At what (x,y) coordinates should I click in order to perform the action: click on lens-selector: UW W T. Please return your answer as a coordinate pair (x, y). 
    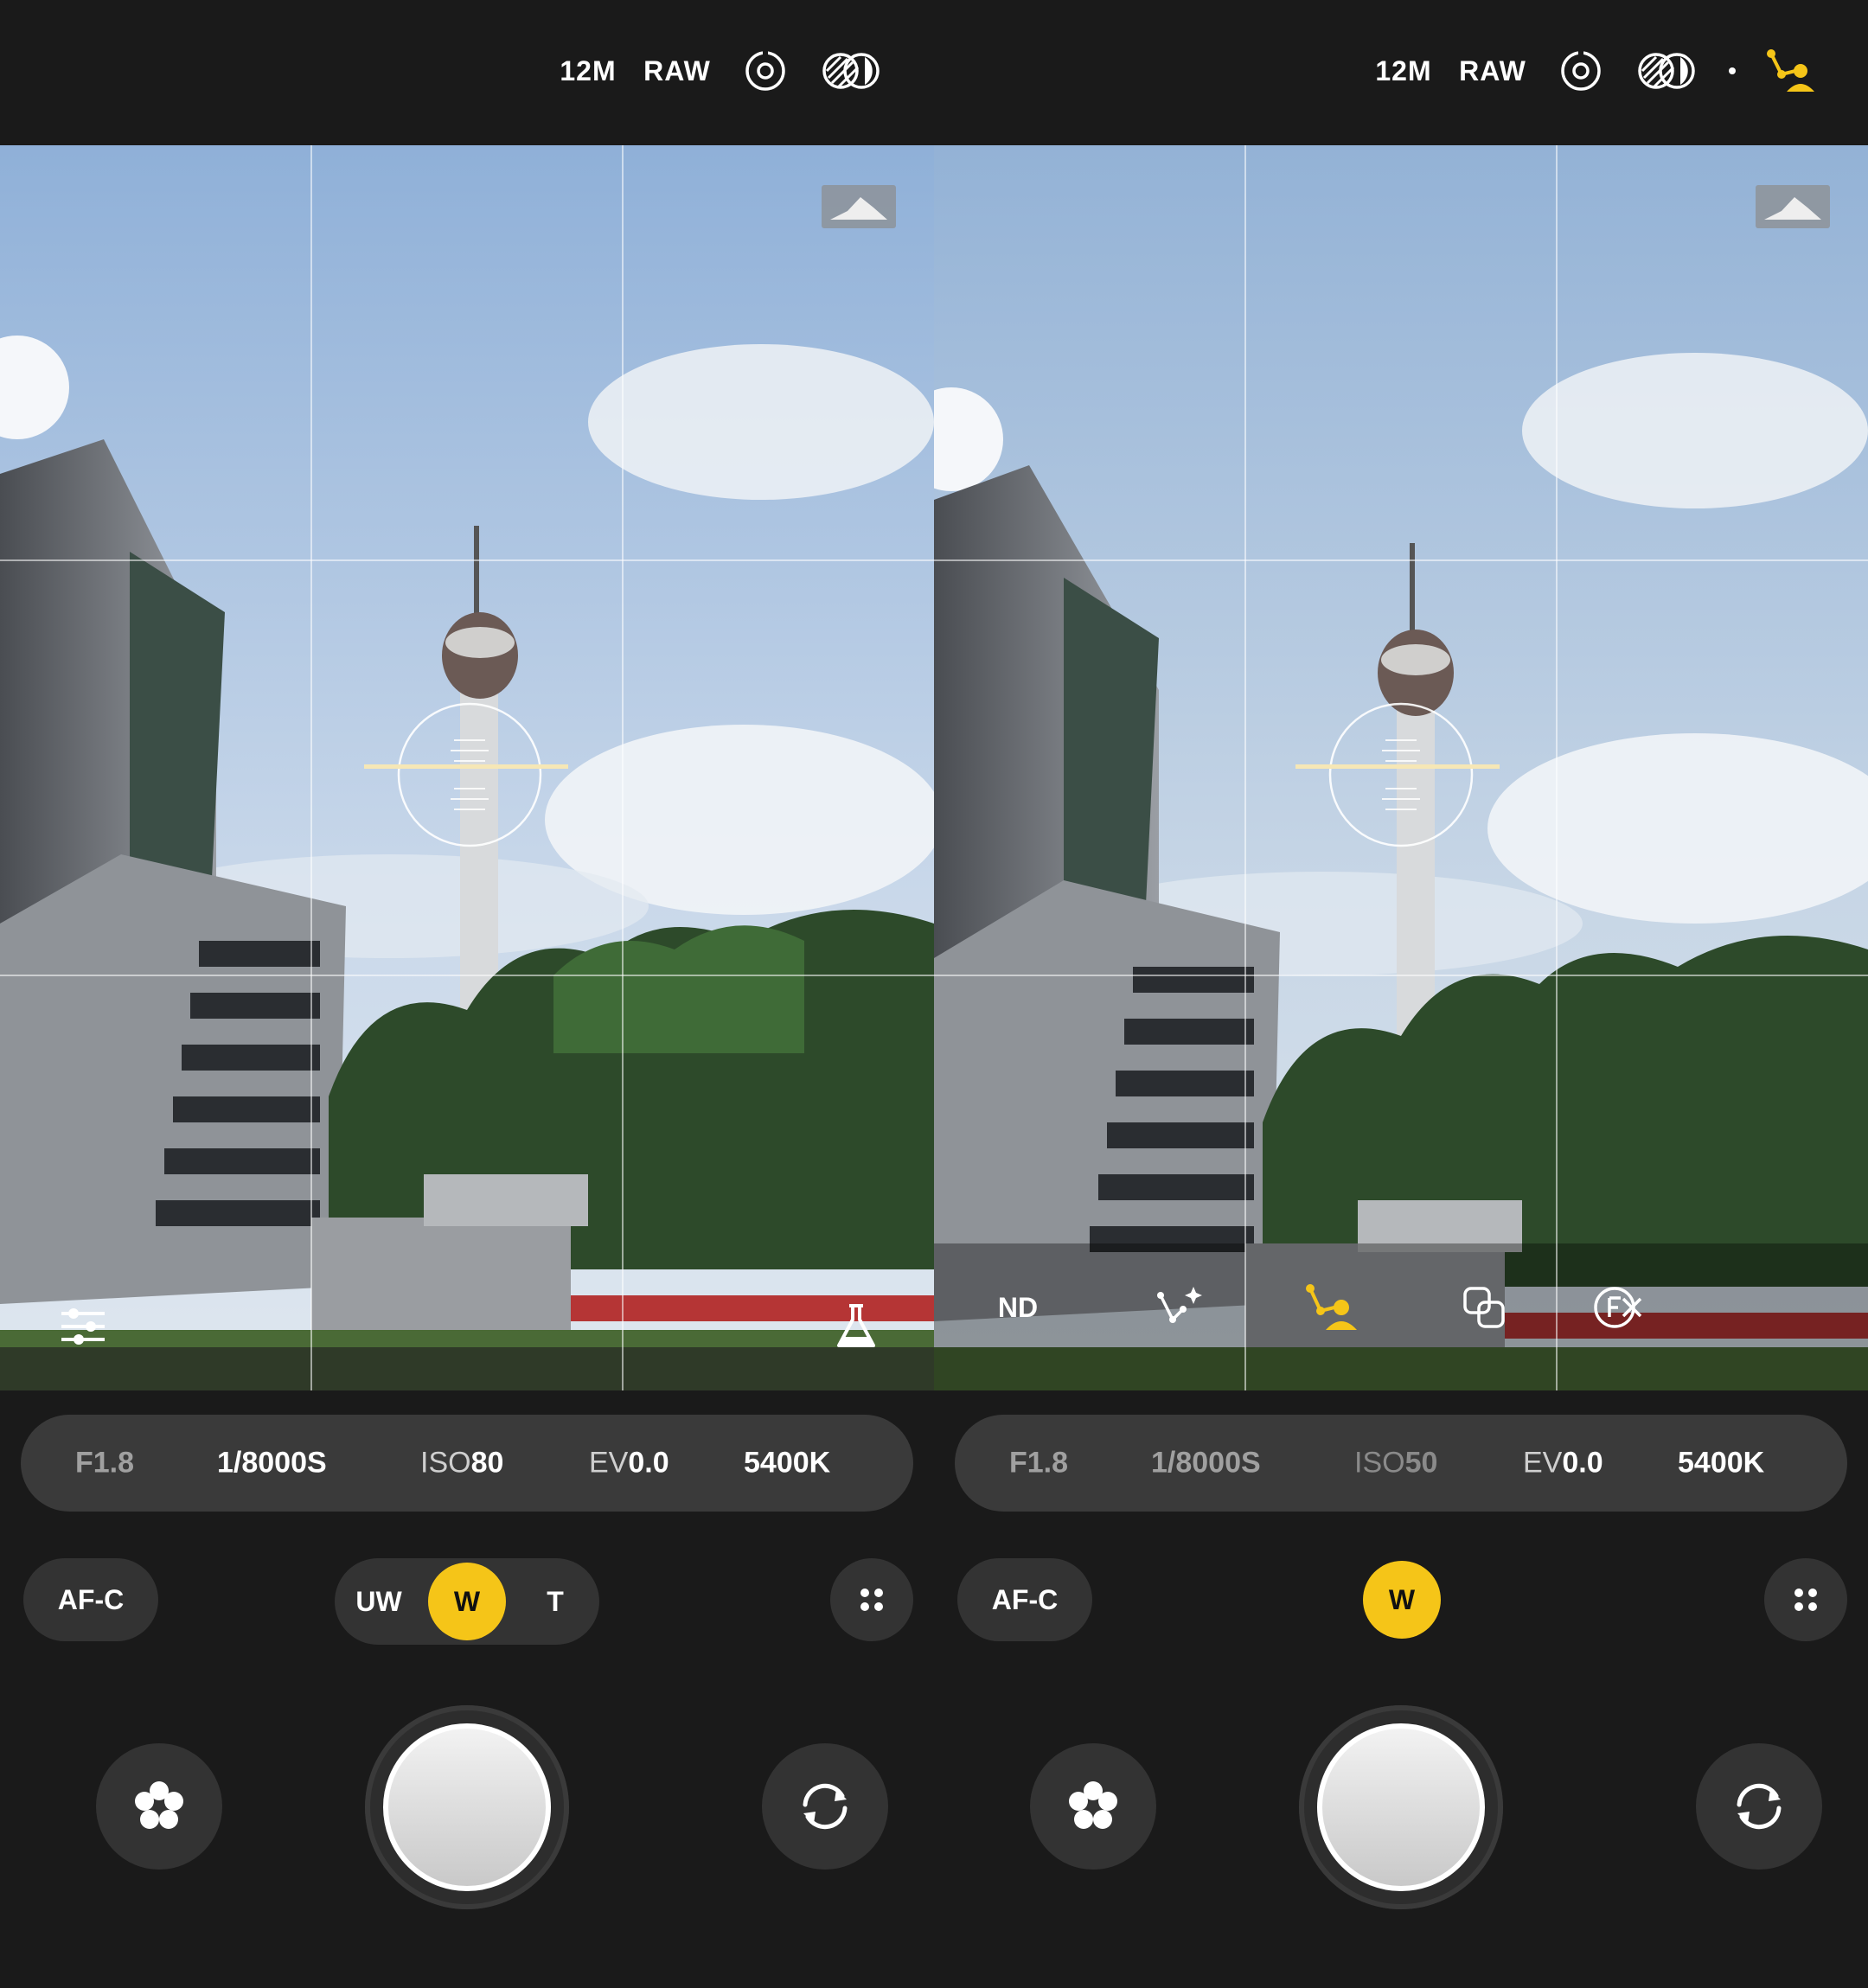
    Looking at the image, I should click on (467, 1601).